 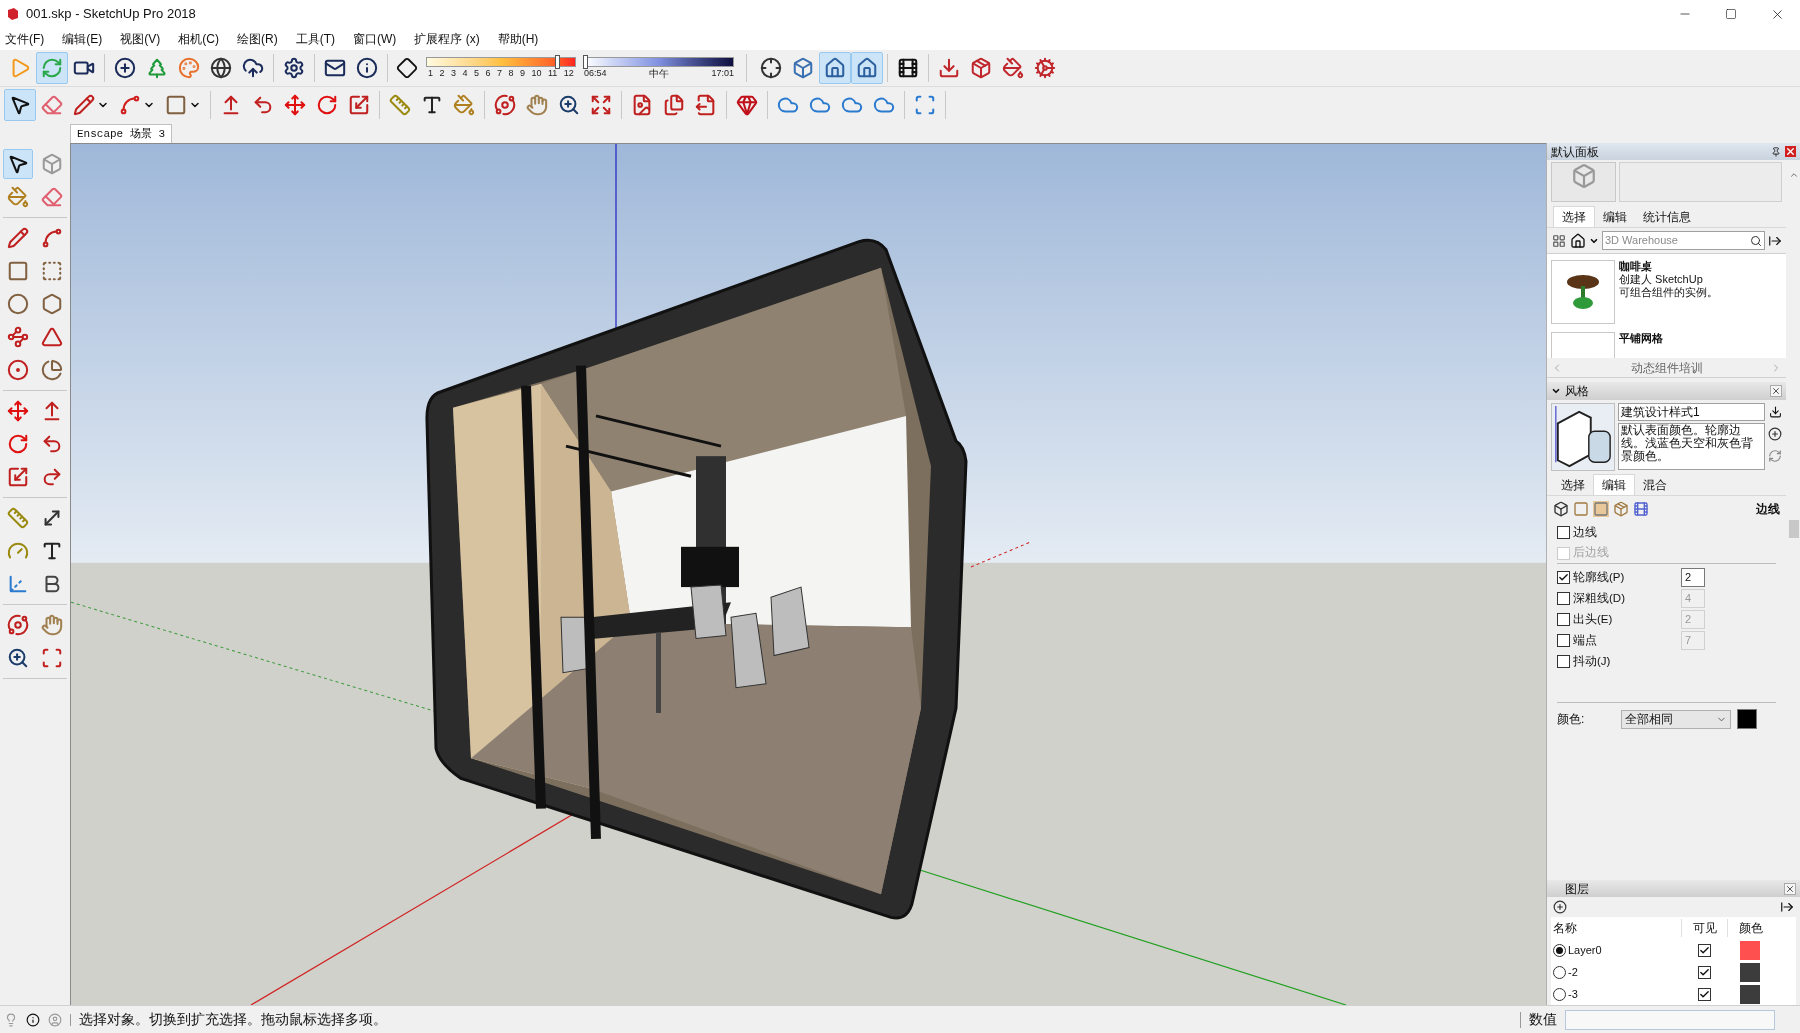 I want to click on column-header: 可见, so click(x=1704, y=928).